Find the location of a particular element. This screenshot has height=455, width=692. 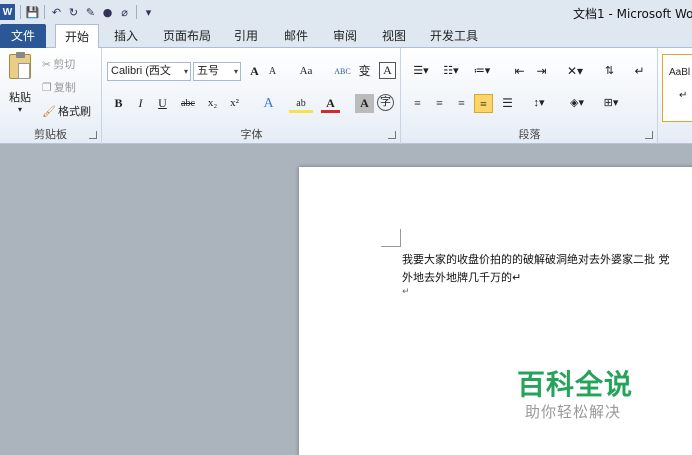

style-sample-mark: ↵ is located at coordinates (683, 95).